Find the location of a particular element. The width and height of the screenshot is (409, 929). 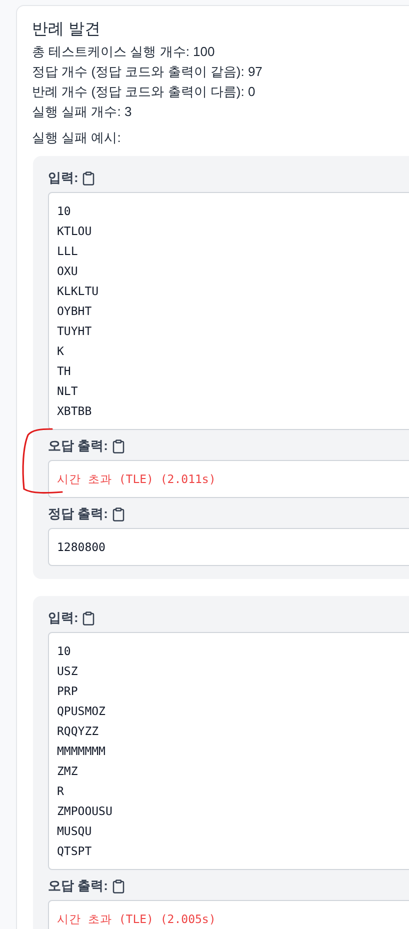

code-line: TUYHT is located at coordinates (75, 331).